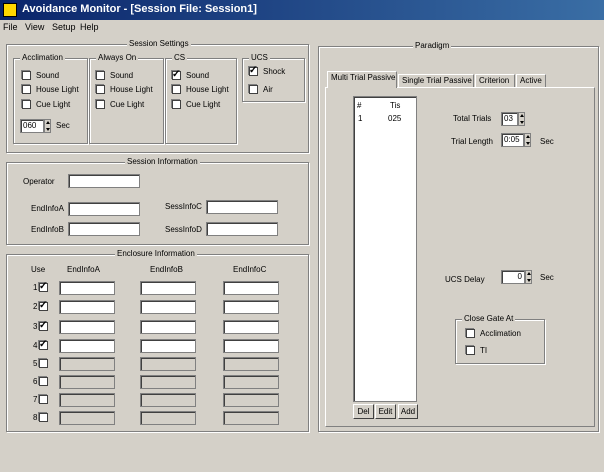 Image resolution: width=604 pixels, height=472 pixels. I want to click on enclosure-row-1-c, so click(251, 288).